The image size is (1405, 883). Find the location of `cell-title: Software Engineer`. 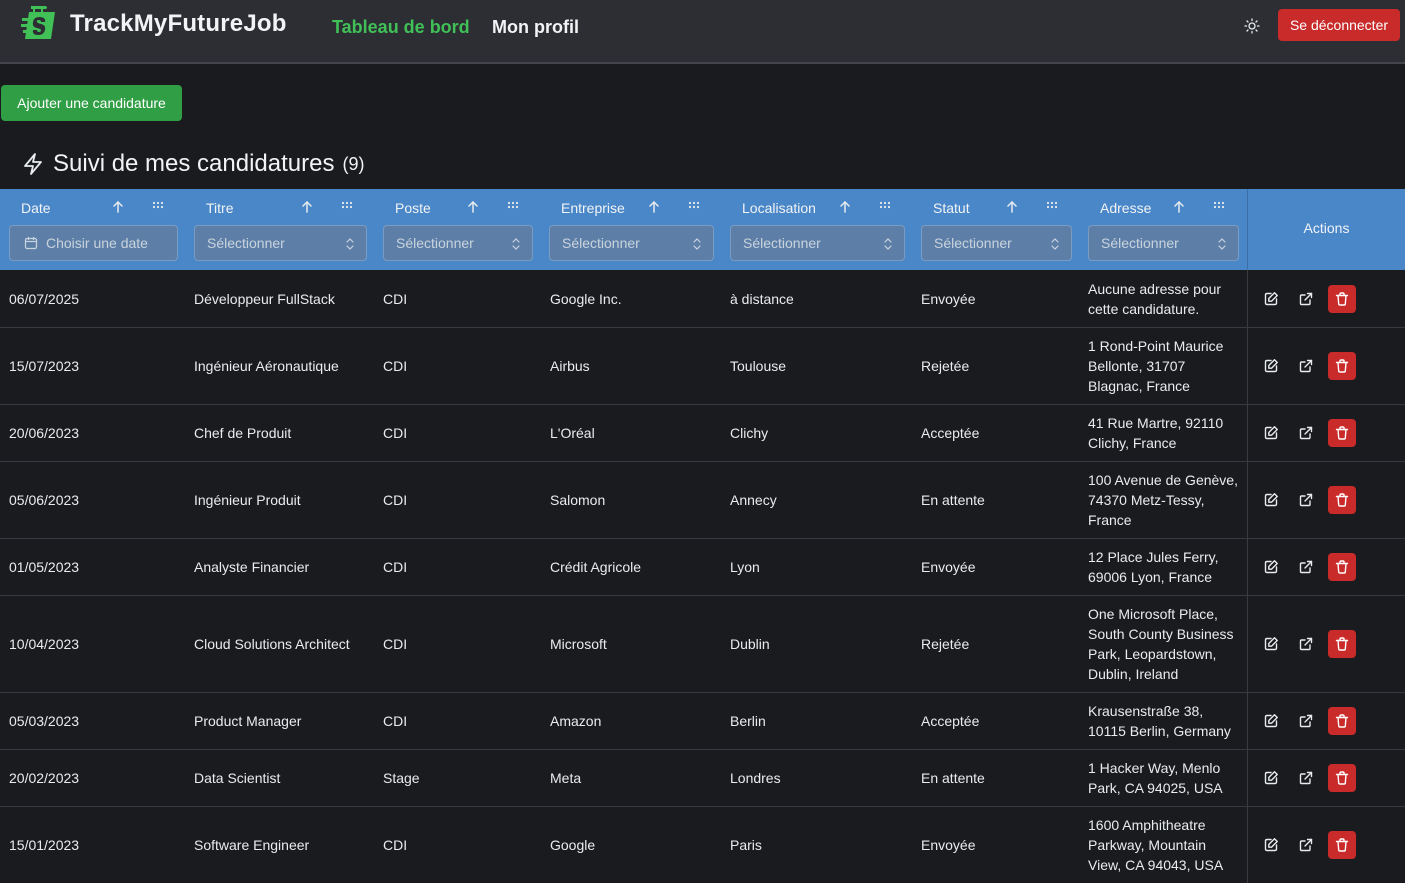

cell-title: Software Engineer is located at coordinates (252, 845).